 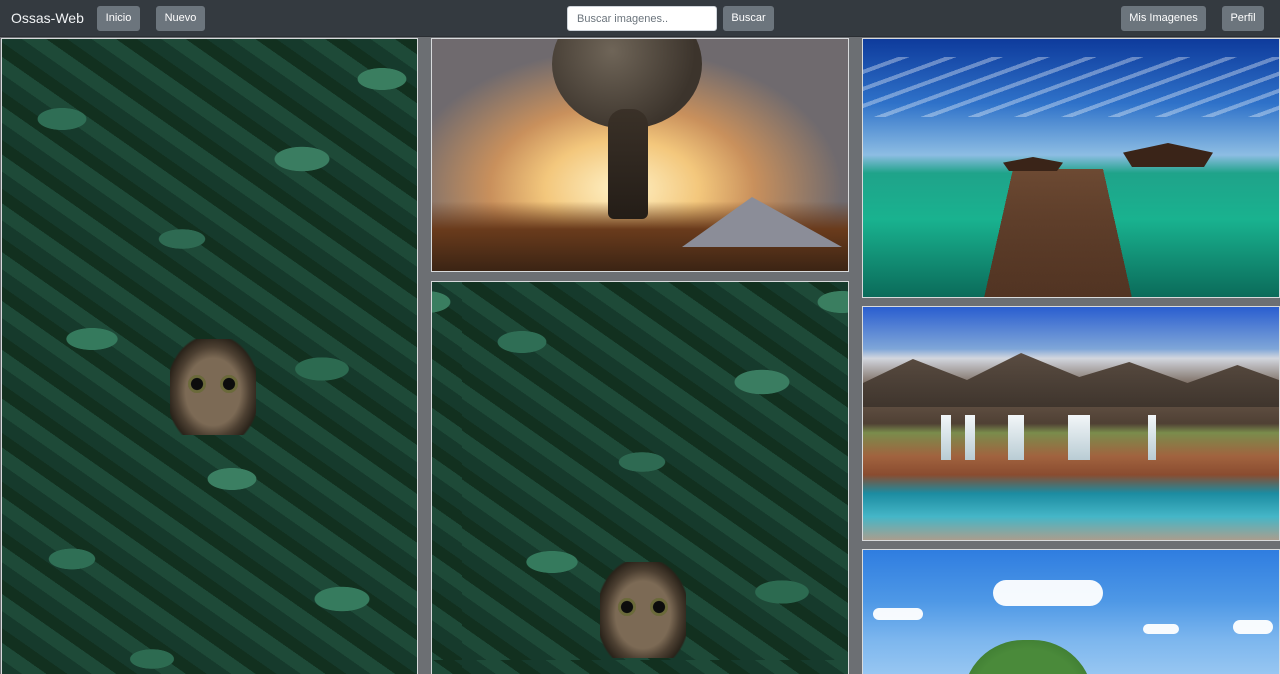 I want to click on search-input, so click(x=642, y=18).